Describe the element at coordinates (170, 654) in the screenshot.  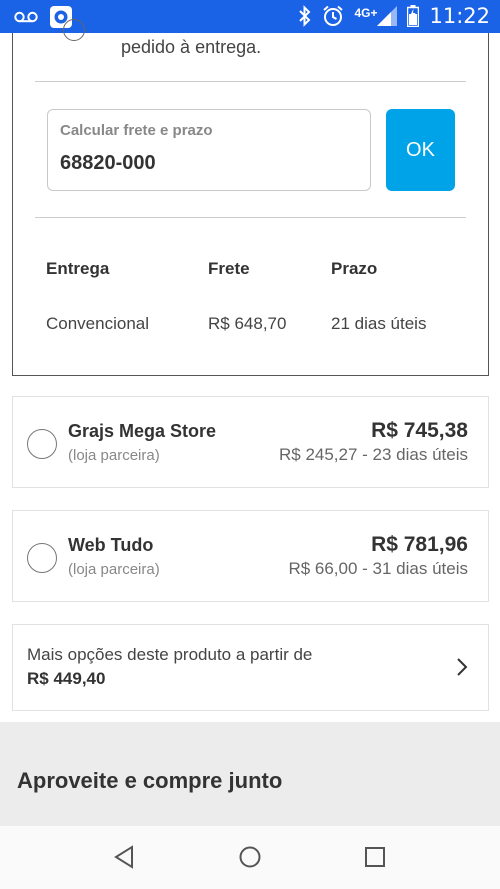
I see `more-options-text: Mais opções deste produto a partir de` at that location.